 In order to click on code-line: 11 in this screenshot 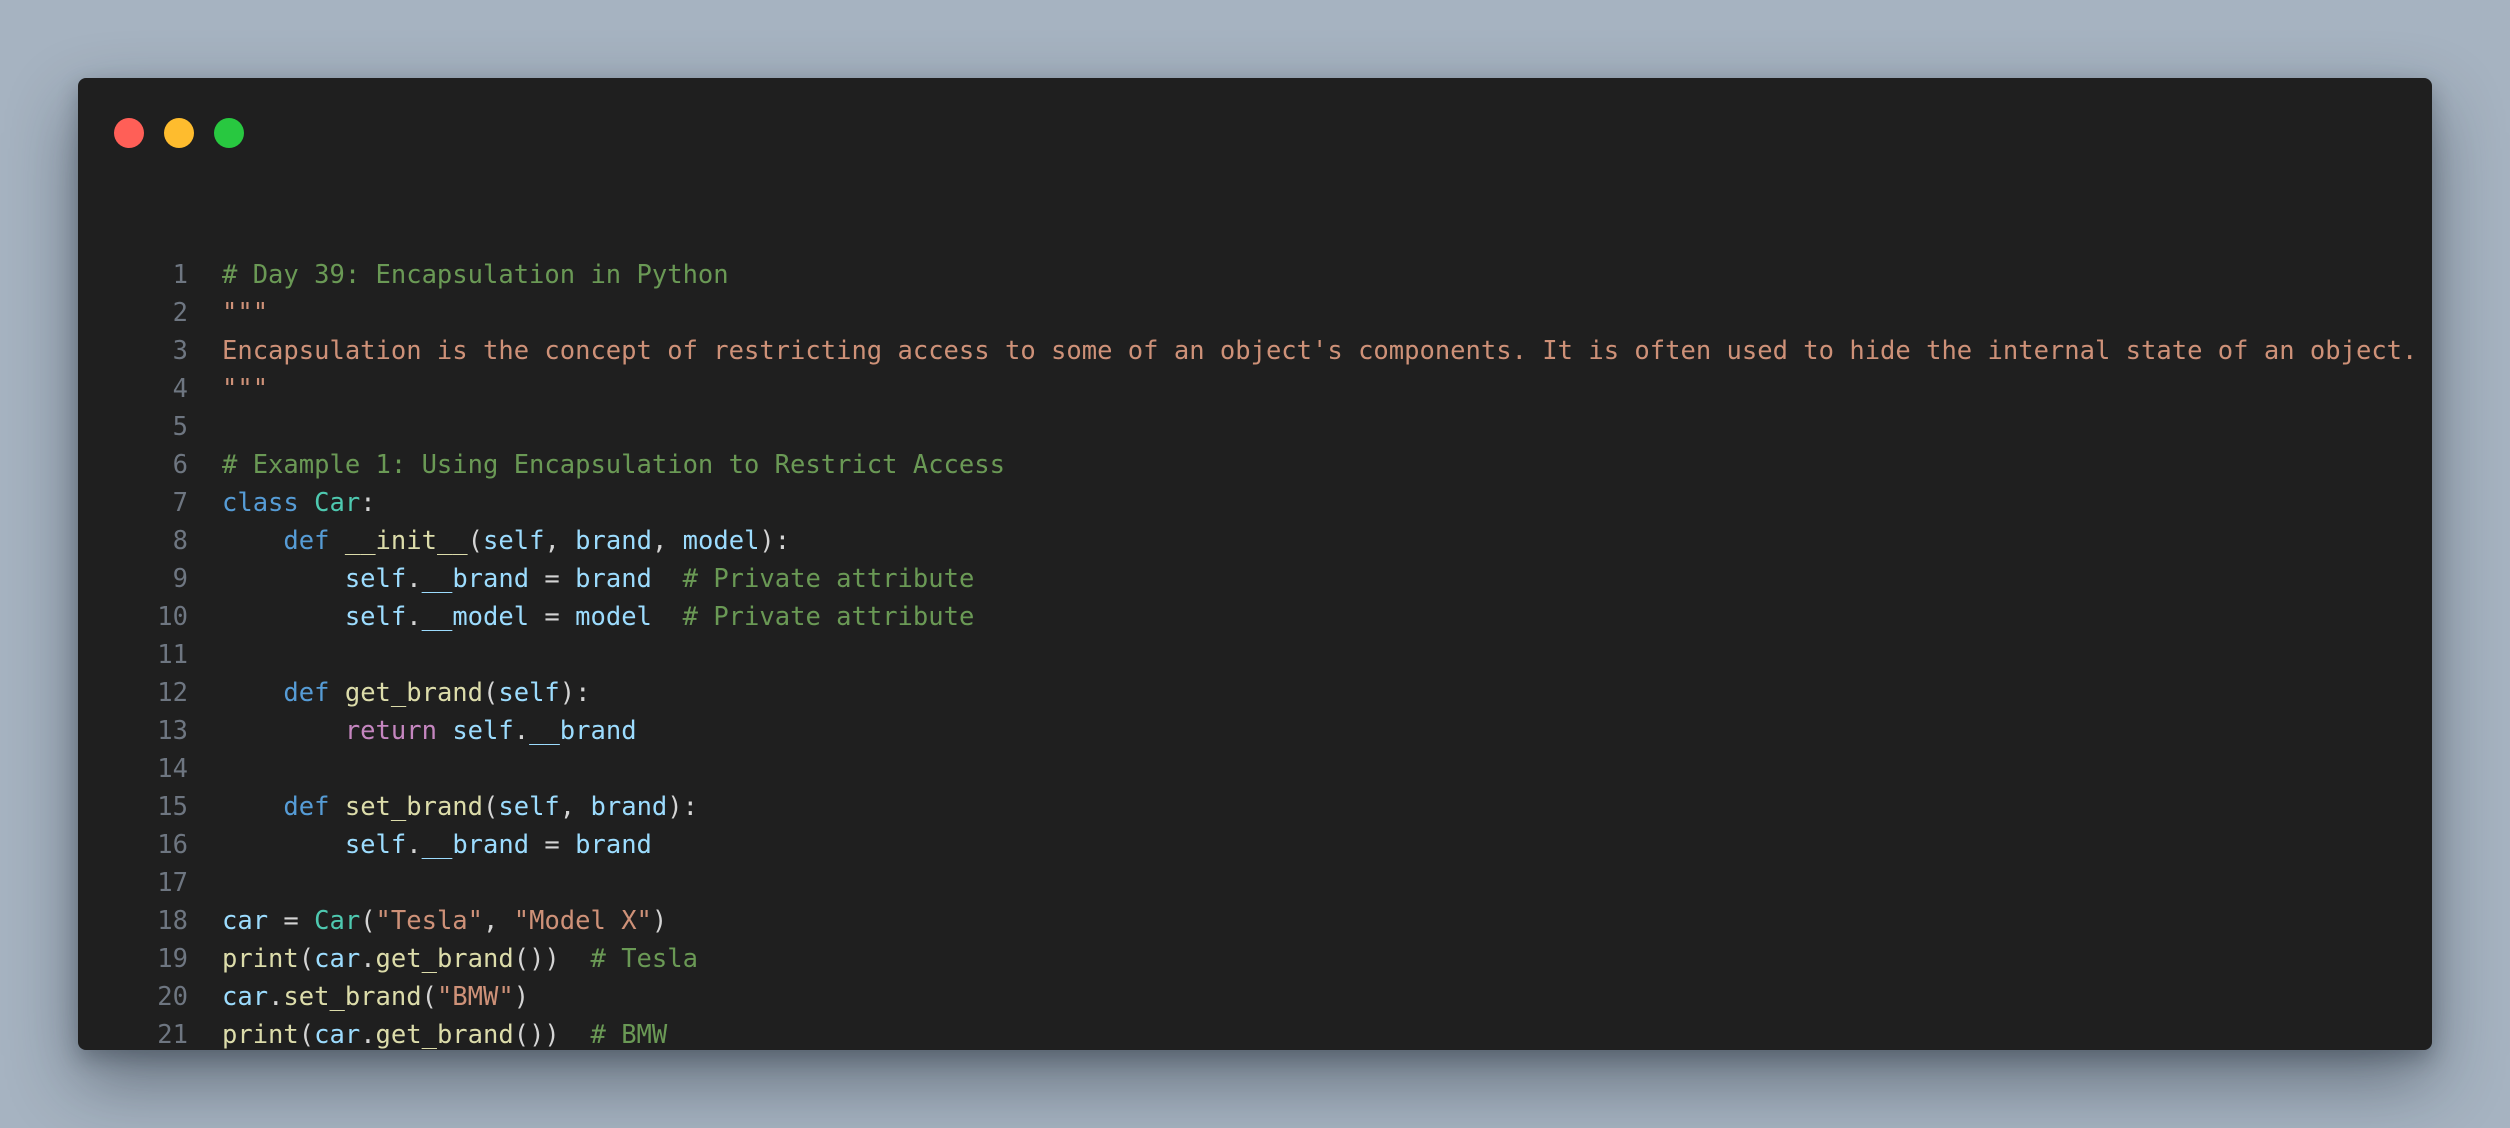, I will do `click(1255, 655)`.